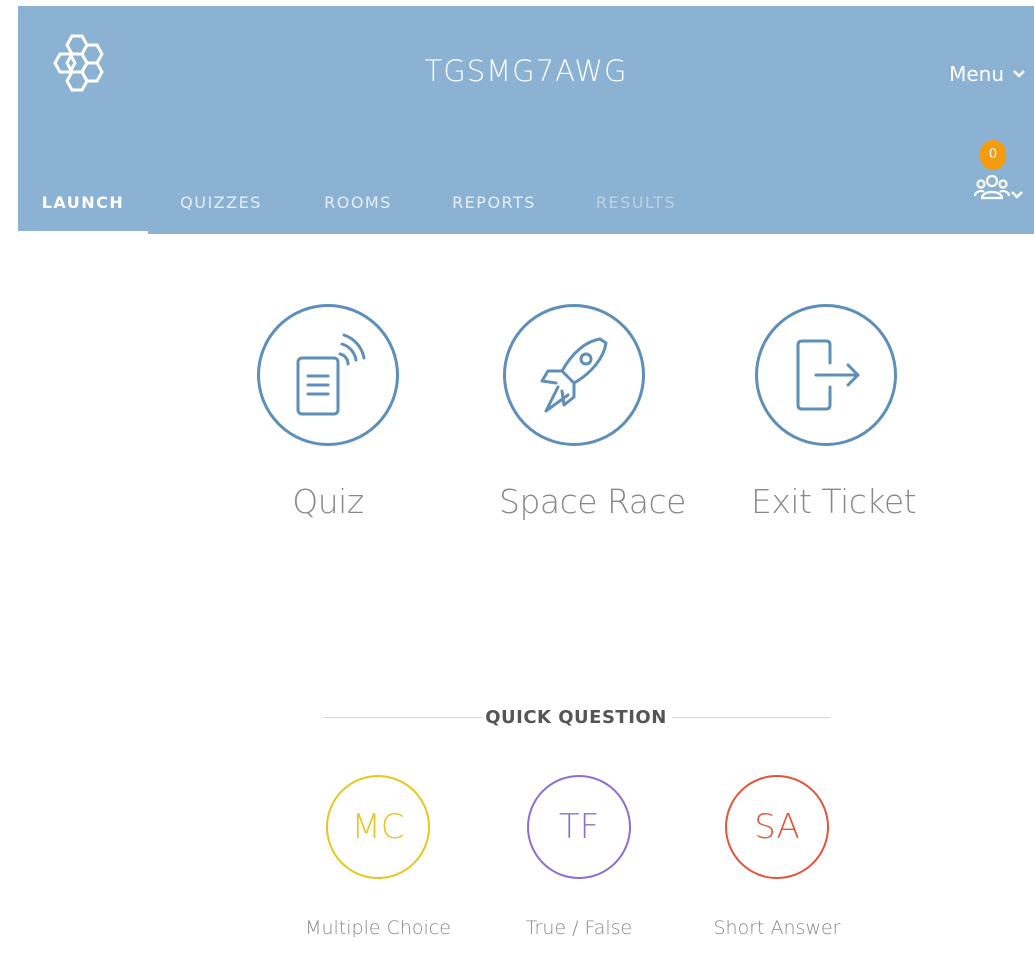 The image size is (1034, 969). What do you see at coordinates (636, 202) in the screenshot?
I see `tab-results: RESULTS` at bounding box center [636, 202].